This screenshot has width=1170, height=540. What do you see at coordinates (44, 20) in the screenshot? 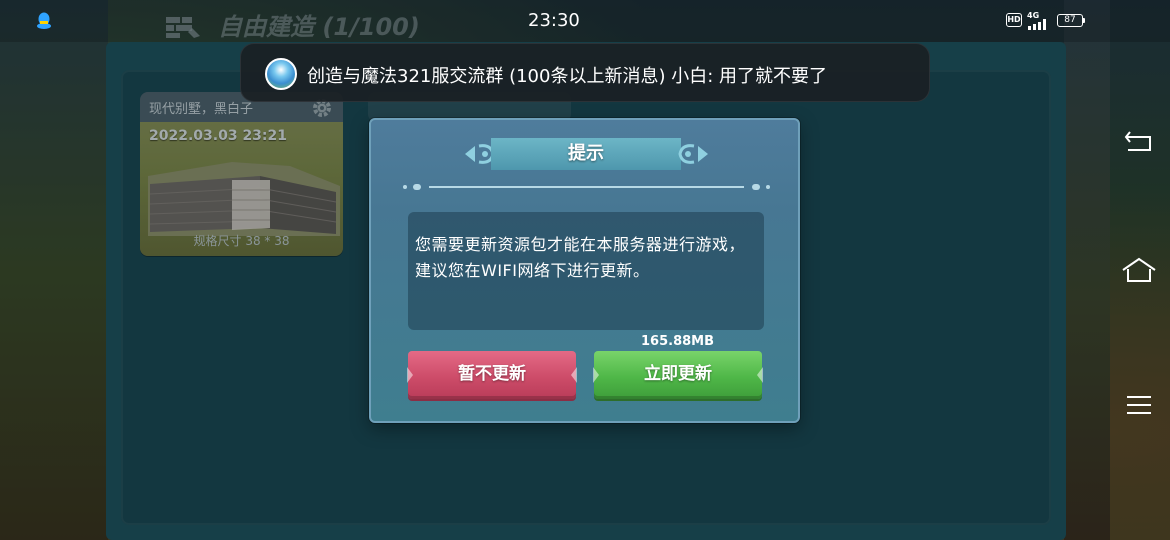
I see `qq-icon` at bounding box center [44, 20].